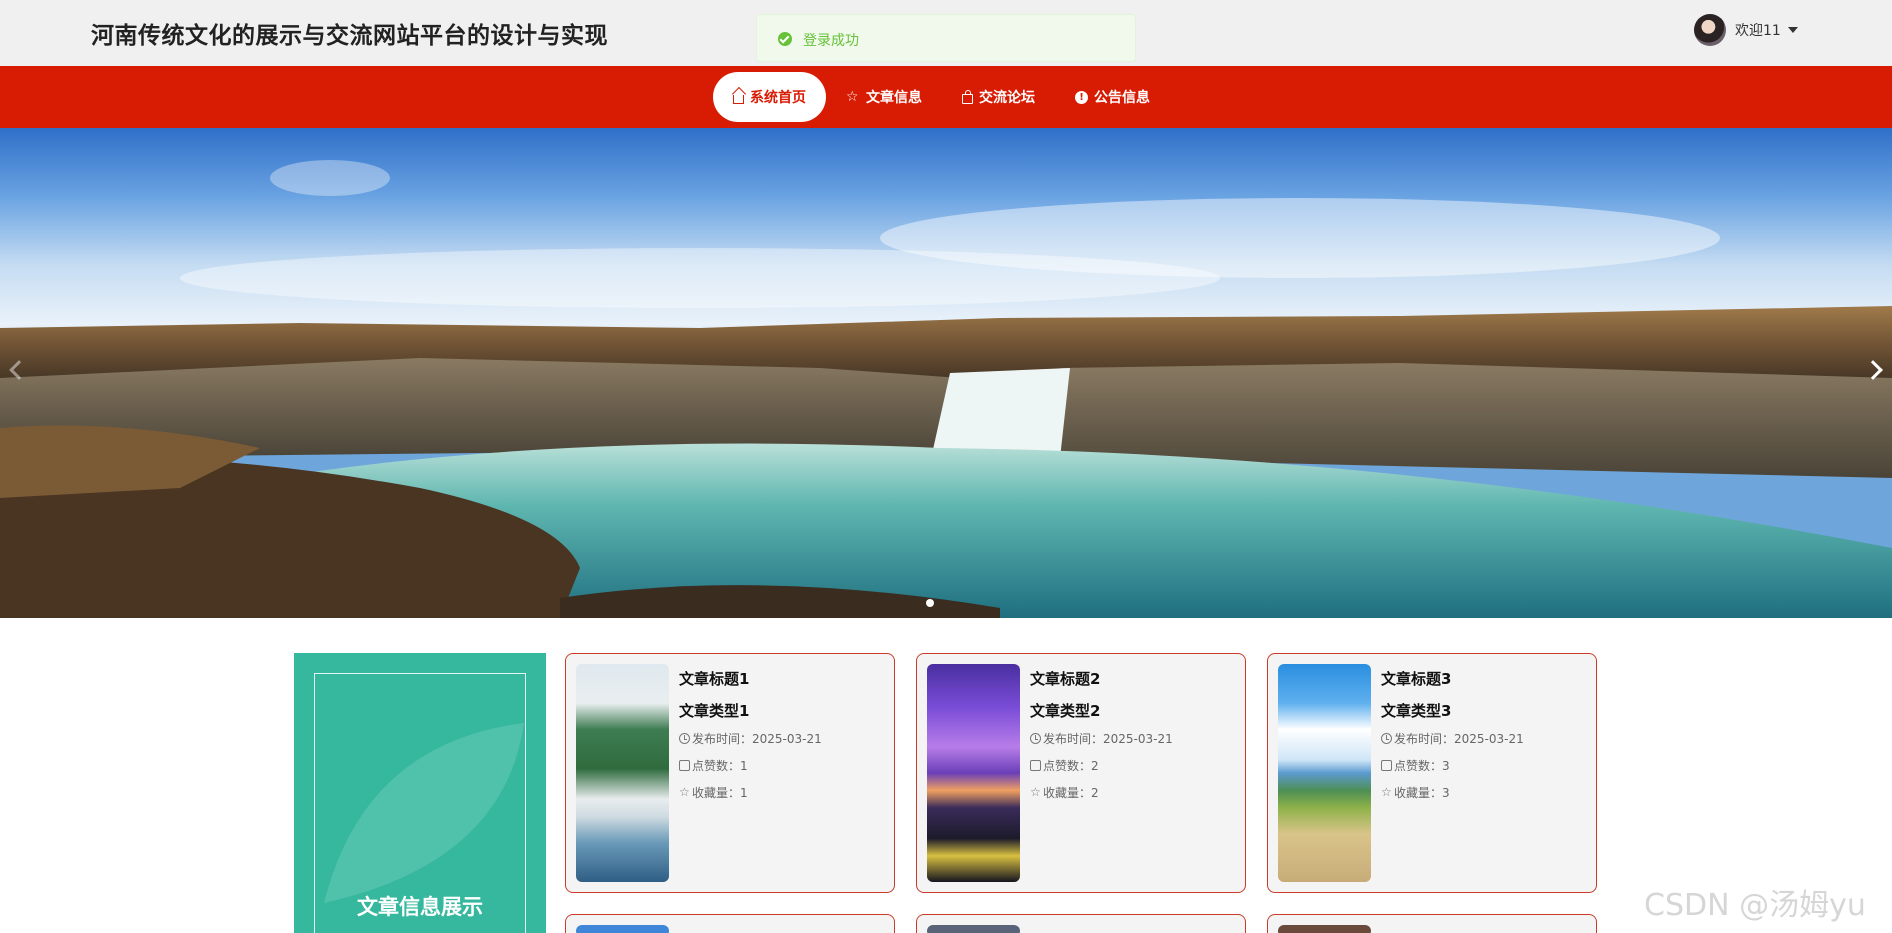 The height and width of the screenshot is (933, 1892). I want to click on nav-item-home: 系统首页, so click(769, 97).